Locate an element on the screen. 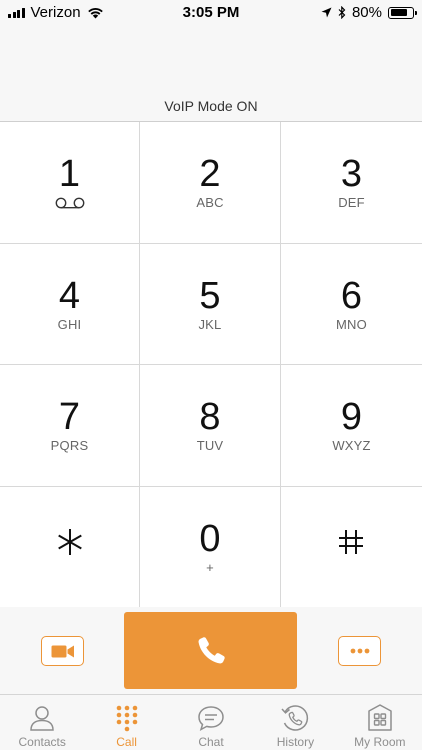 The height and width of the screenshot is (750, 422). key-4: 4 GHI is located at coordinates (70, 304).